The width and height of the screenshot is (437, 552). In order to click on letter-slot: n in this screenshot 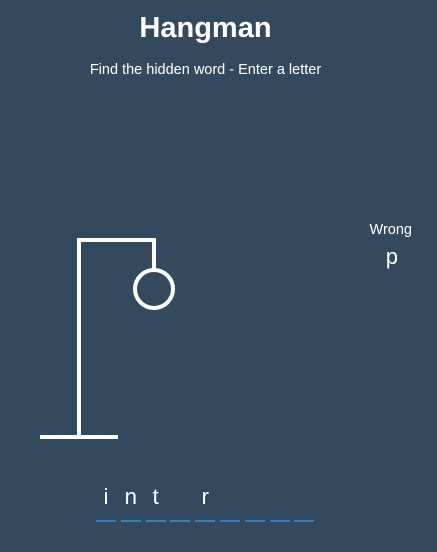, I will do `click(130, 502)`.